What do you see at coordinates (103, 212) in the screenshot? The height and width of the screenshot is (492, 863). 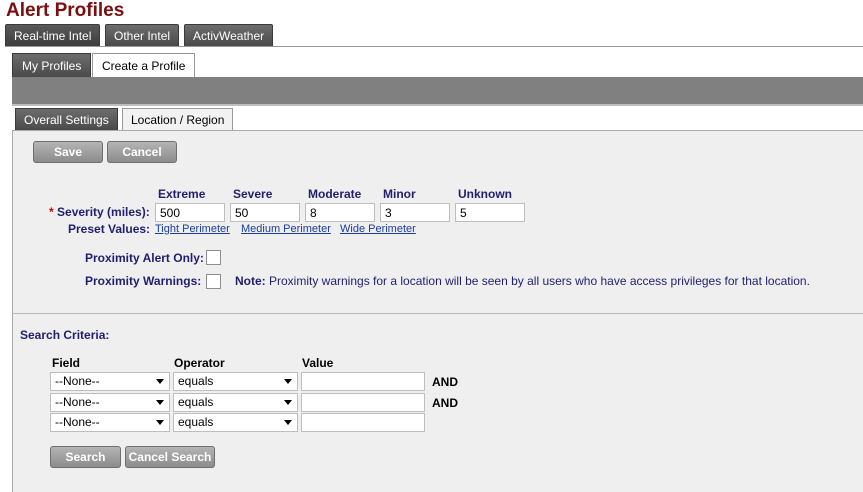 I see `severity-label-text: Severity (miles):` at bounding box center [103, 212].